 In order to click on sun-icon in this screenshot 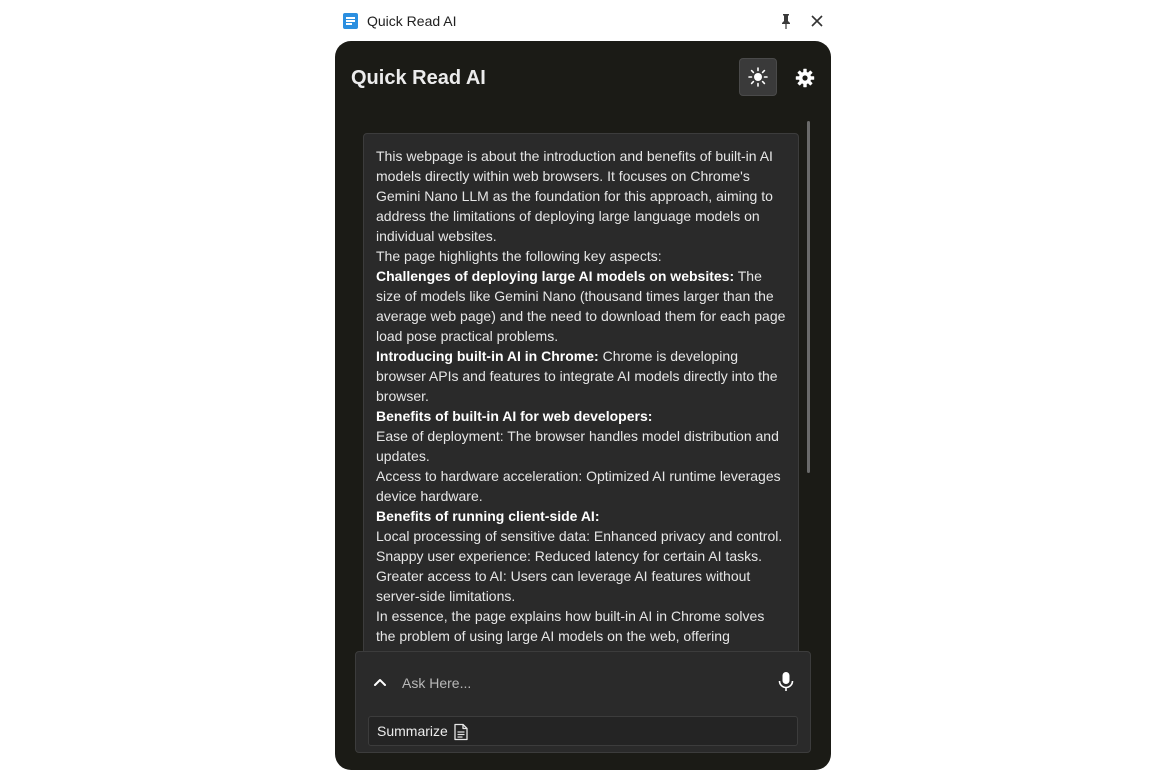, I will do `click(758, 77)`.